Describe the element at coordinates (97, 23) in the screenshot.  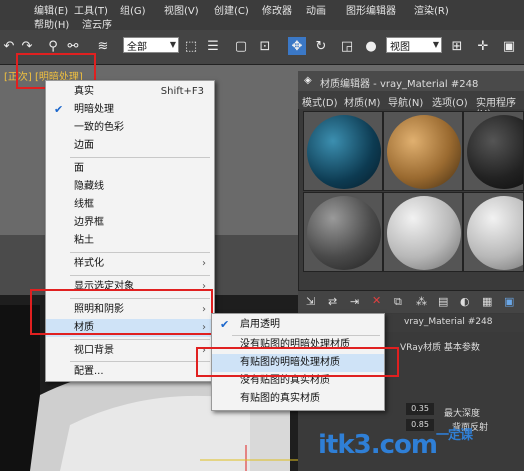
I see `menu-renyun: 渲云序` at that location.